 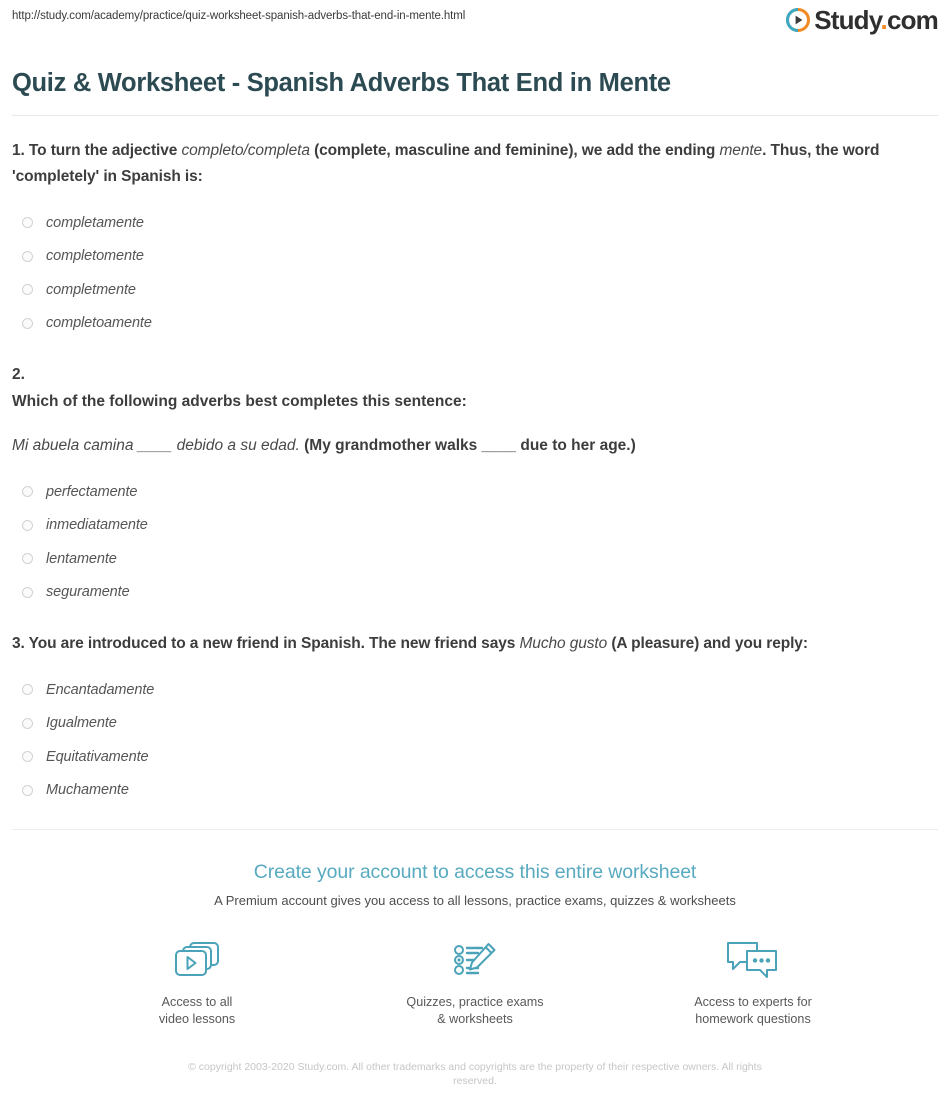 What do you see at coordinates (197, 1019) in the screenshot?
I see `feature-label-line-2: video lessons` at bounding box center [197, 1019].